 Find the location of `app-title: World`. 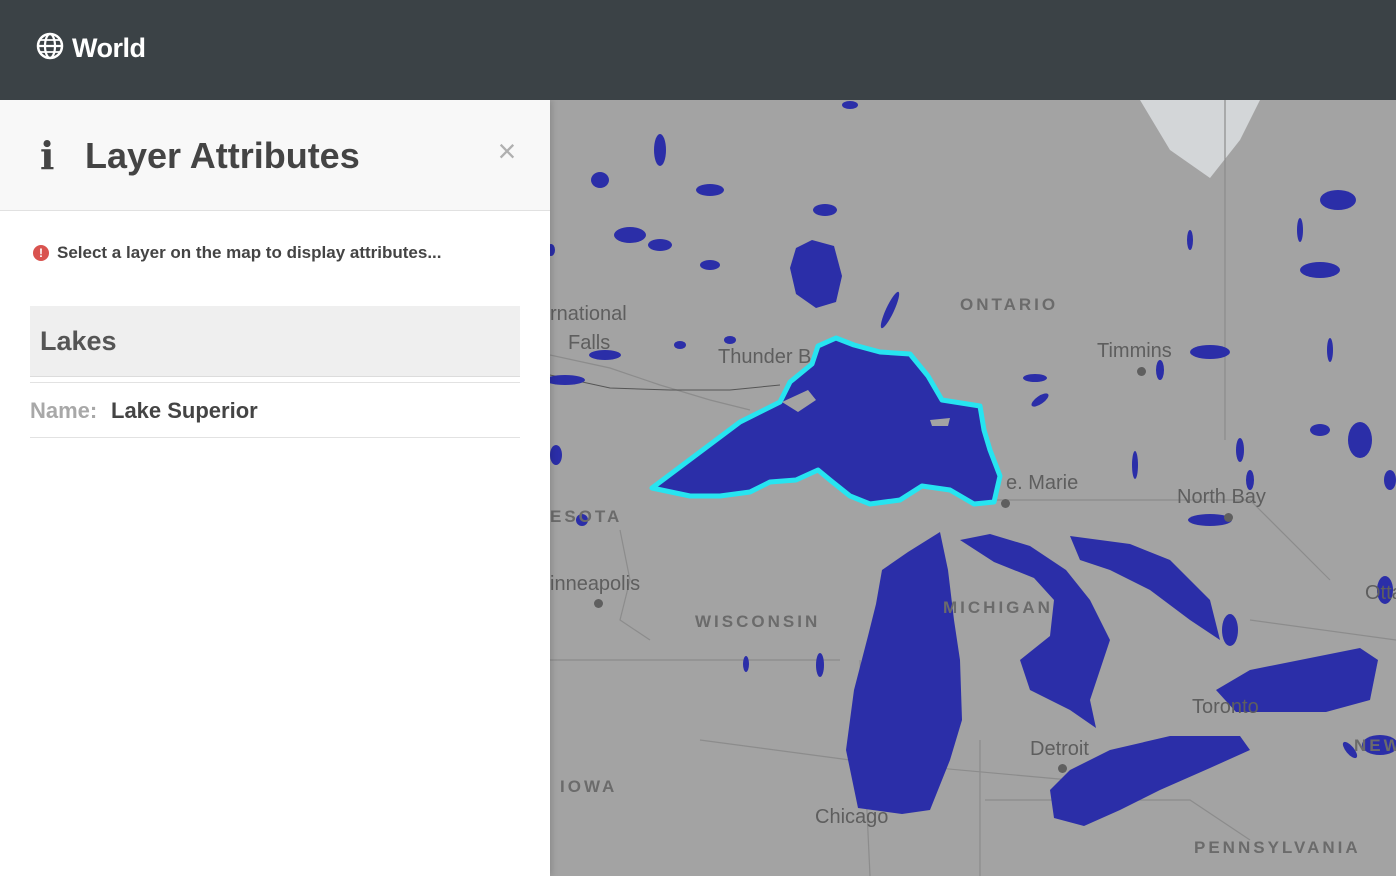

app-title: World is located at coordinates (109, 47).